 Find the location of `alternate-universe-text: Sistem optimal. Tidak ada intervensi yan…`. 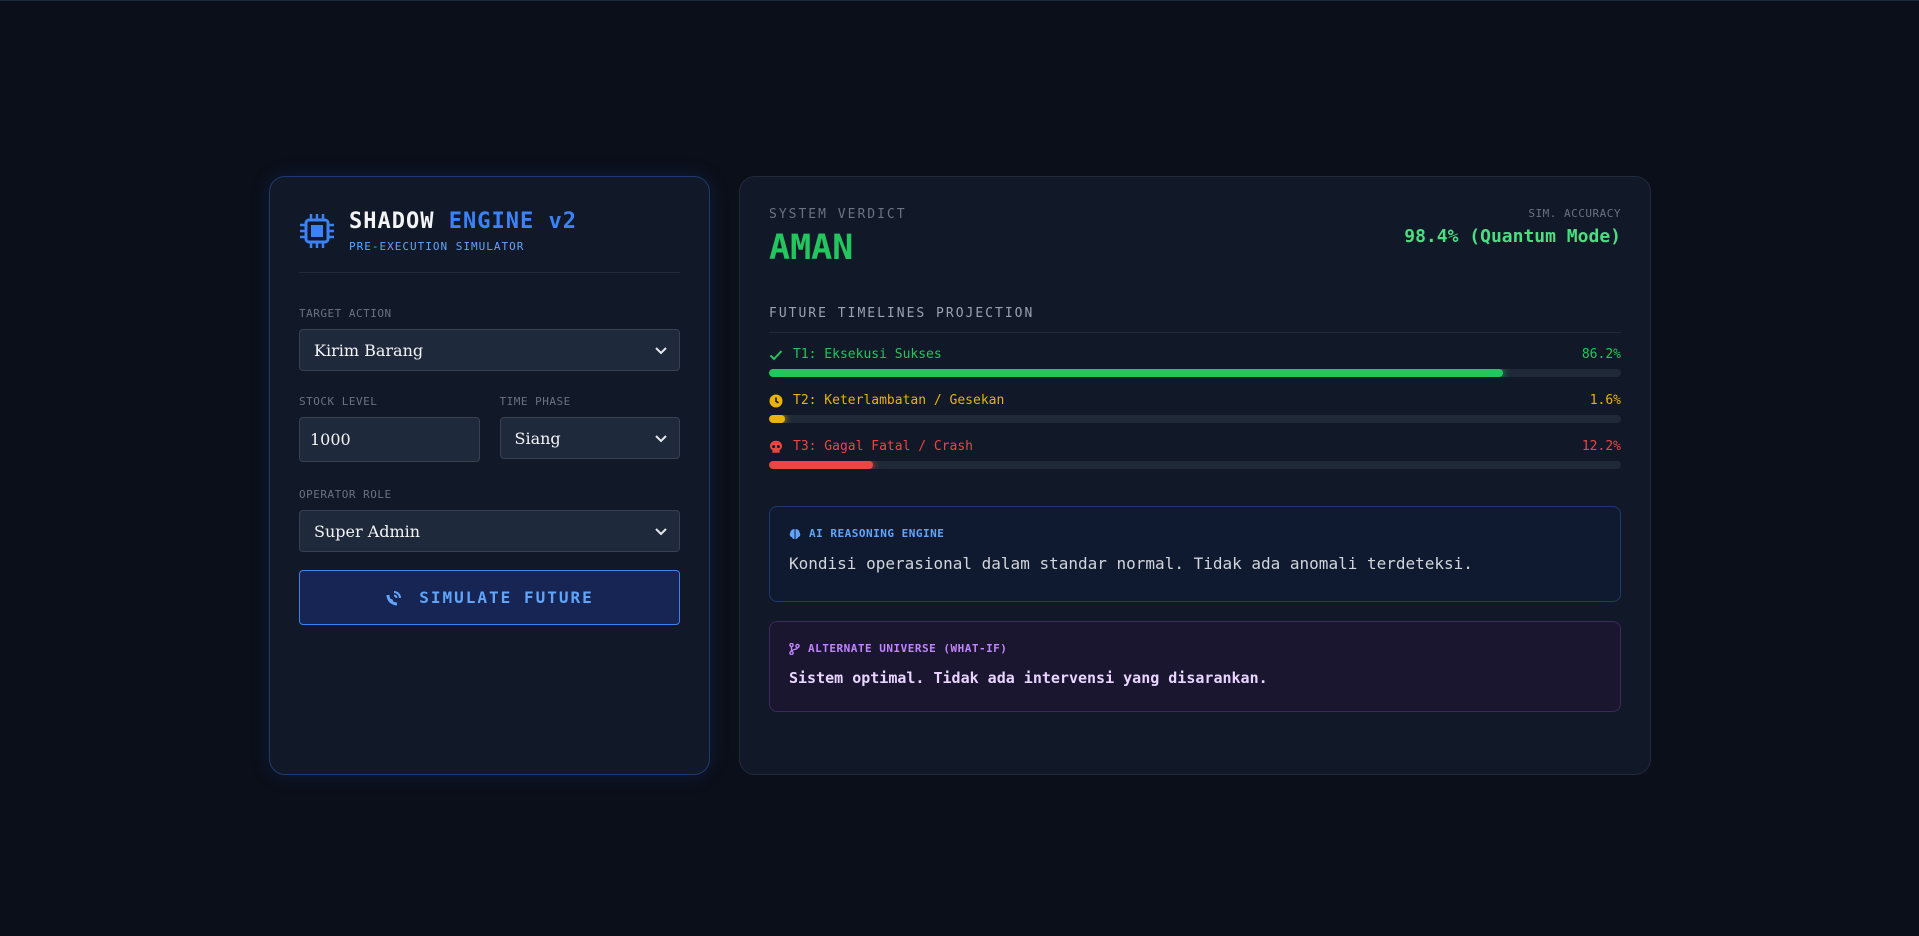

alternate-universe-text: Sistem optimal. Tidak ada intervensi yan… is located at coordinates (1028, 678).